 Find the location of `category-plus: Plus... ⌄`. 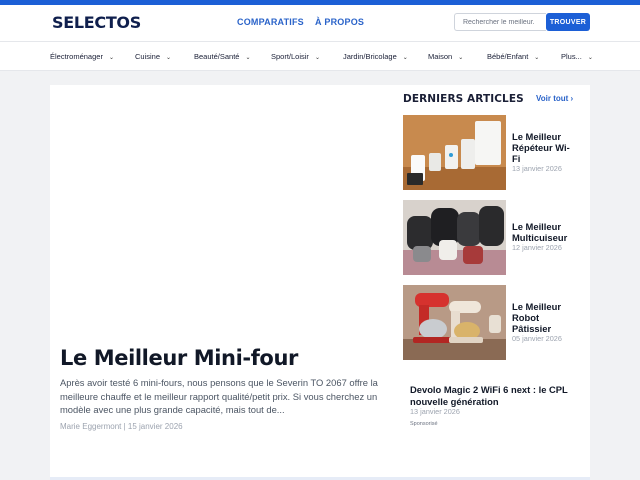

category-plus: Plus... ⌄ is located at coordinates (577, 56).